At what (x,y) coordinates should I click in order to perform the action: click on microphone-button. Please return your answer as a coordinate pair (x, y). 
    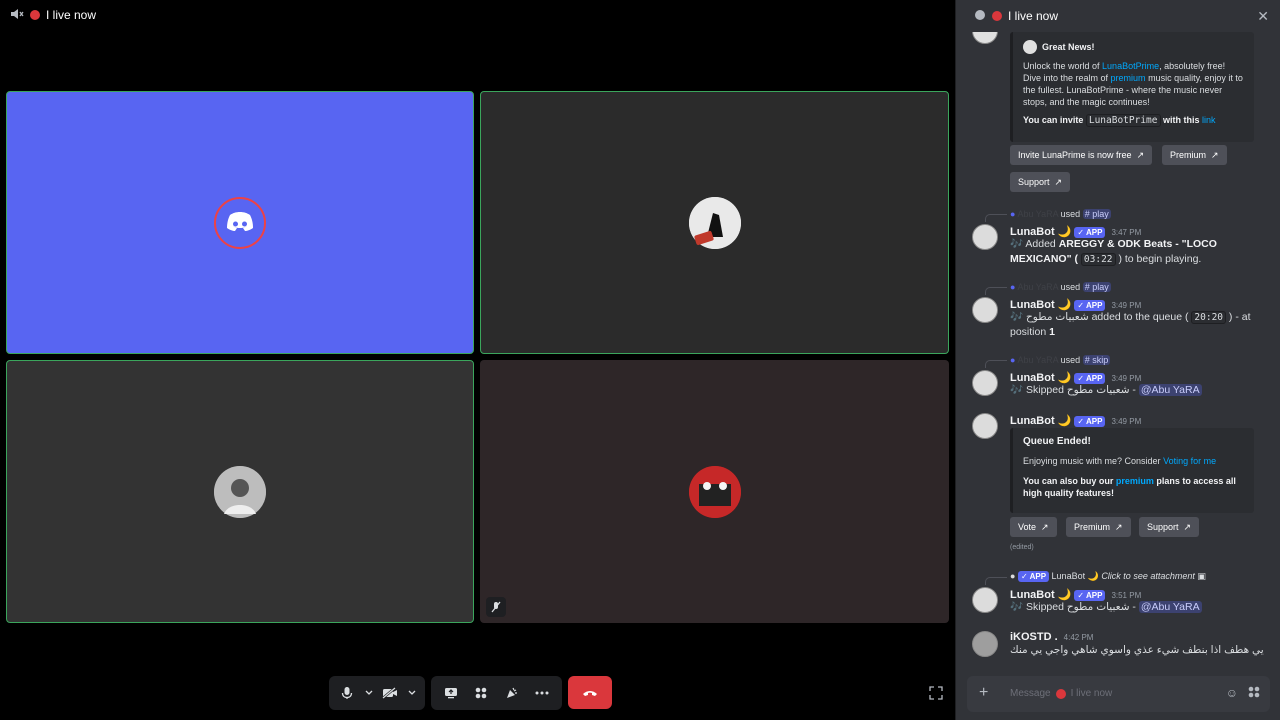
    Looking at the image, I should click on (347, 693).